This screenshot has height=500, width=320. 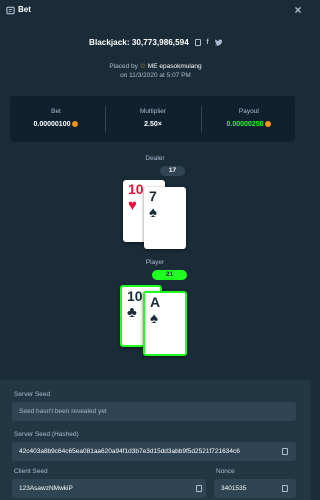 I want to click on dealer-label: Dealer, so click(x=155, y=158).